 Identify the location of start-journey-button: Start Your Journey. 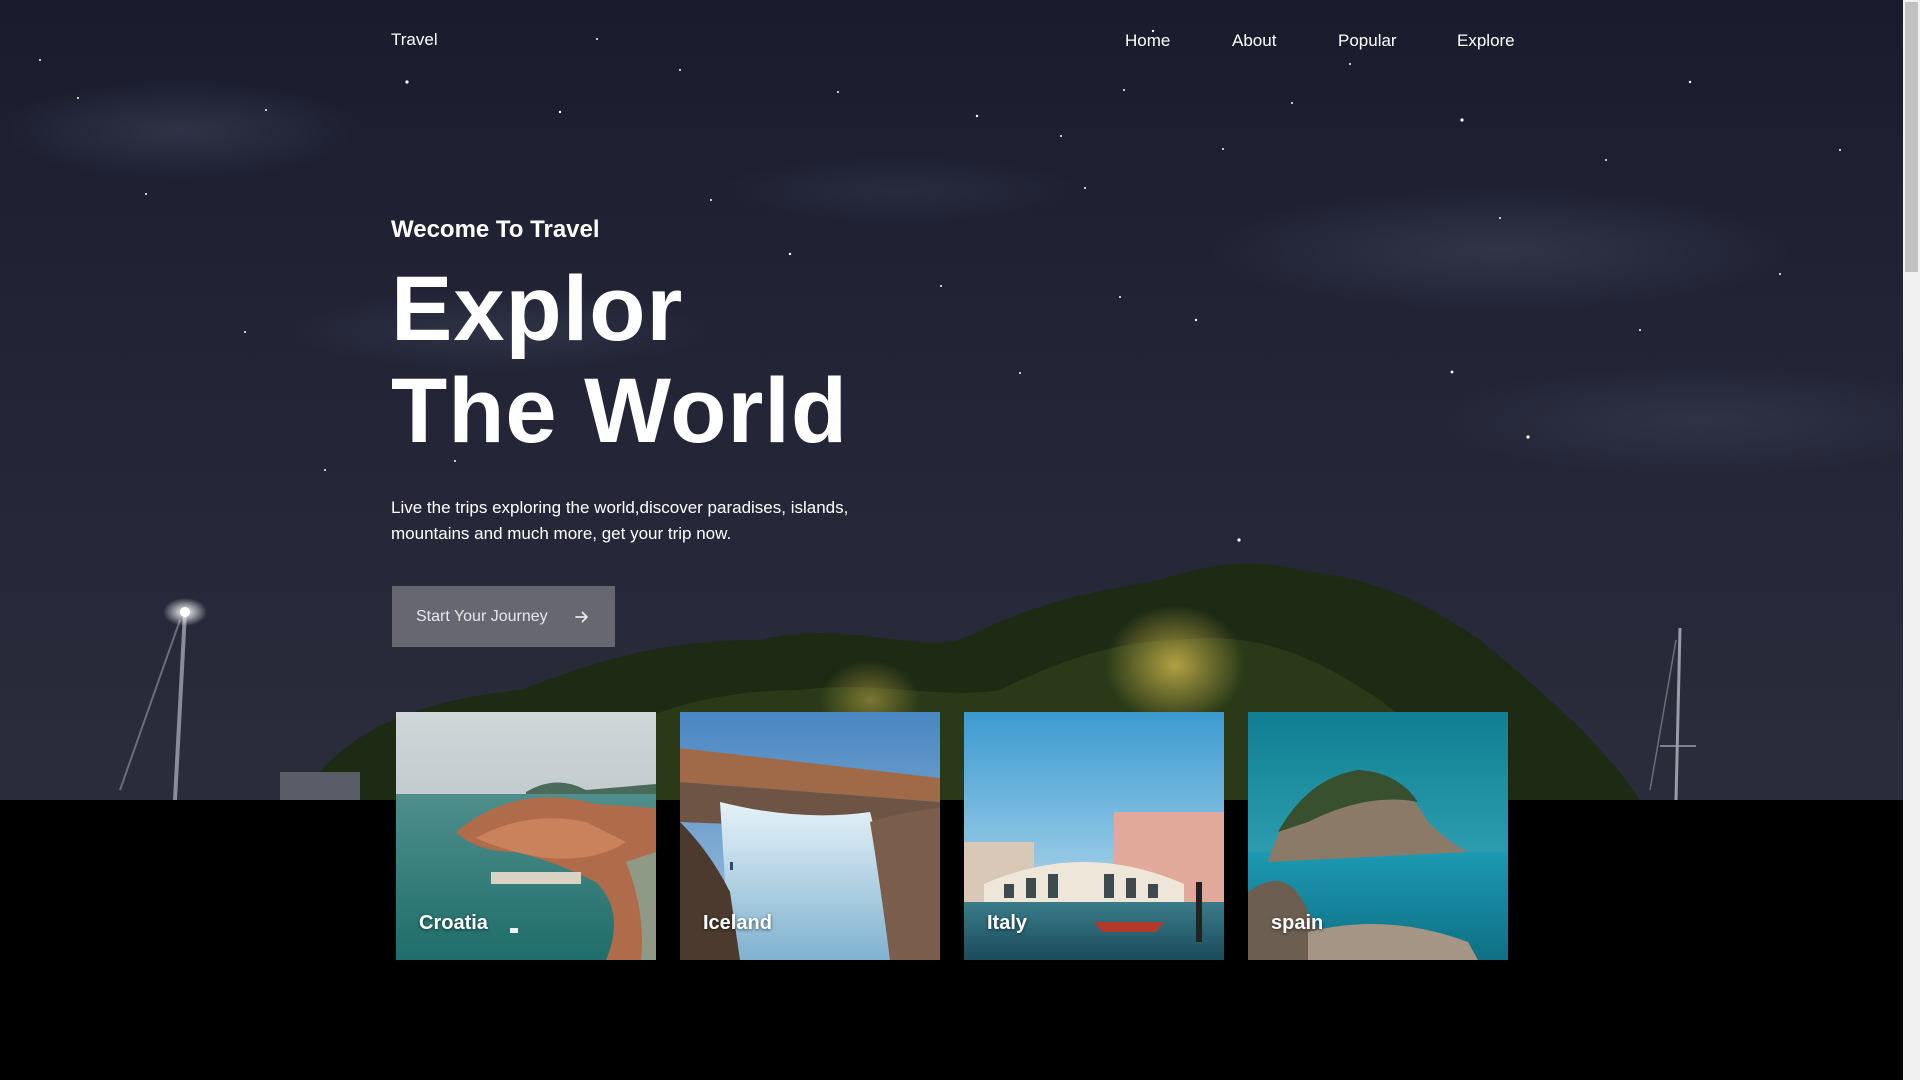
(503, 616).